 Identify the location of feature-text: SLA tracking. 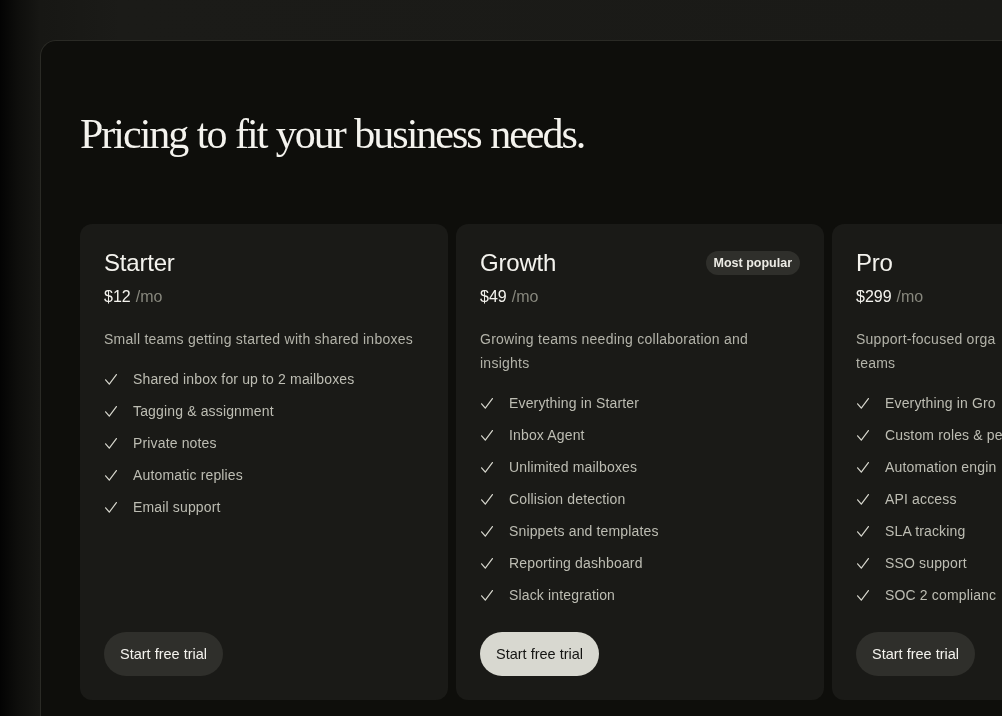
(925, 531).